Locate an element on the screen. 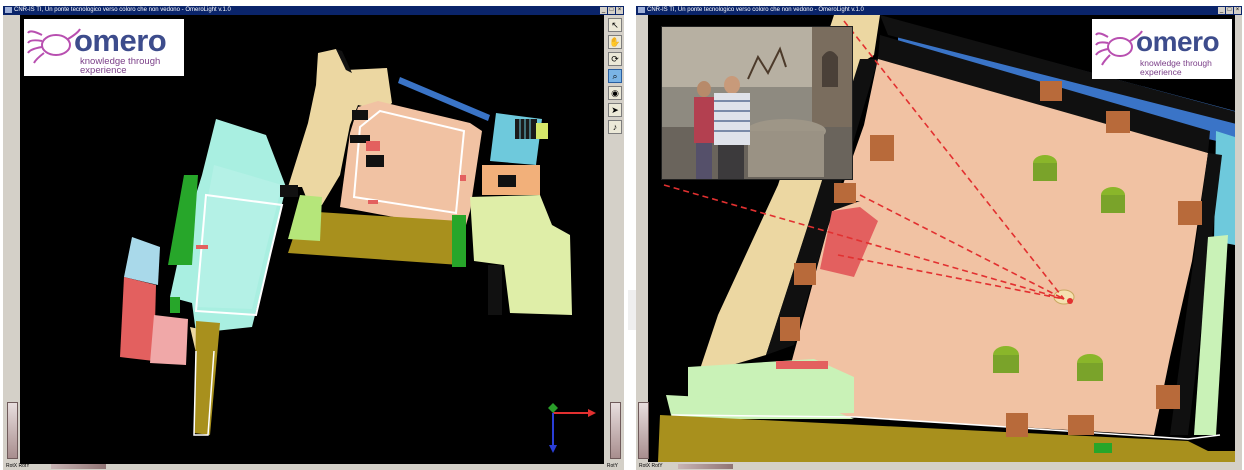 This screenshot has height=470, width=1244. well-marker is located at coordinates (1070, 301).